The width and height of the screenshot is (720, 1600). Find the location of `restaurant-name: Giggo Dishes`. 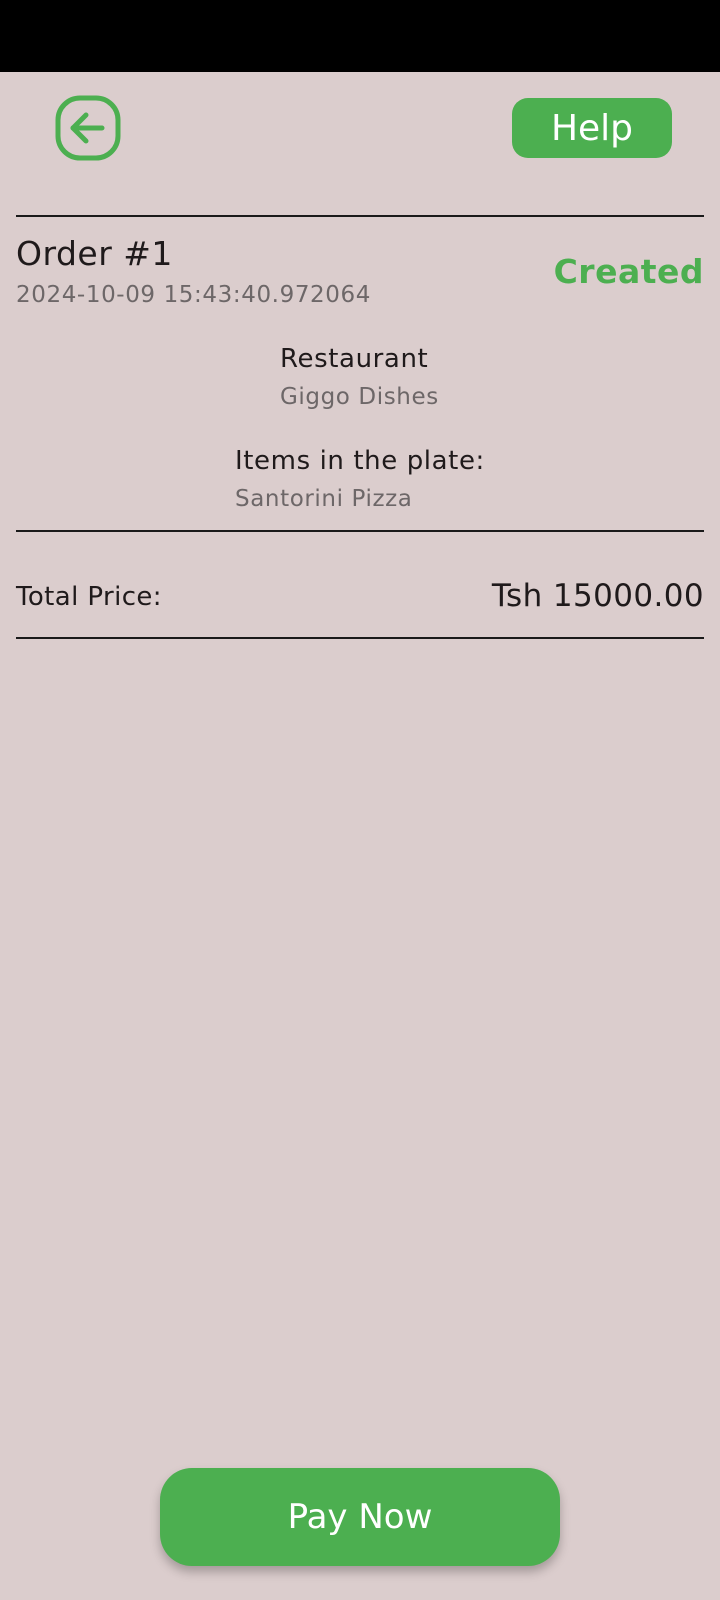

restaurant-name: Giggo Dishes is located at coordinates (359, 397).